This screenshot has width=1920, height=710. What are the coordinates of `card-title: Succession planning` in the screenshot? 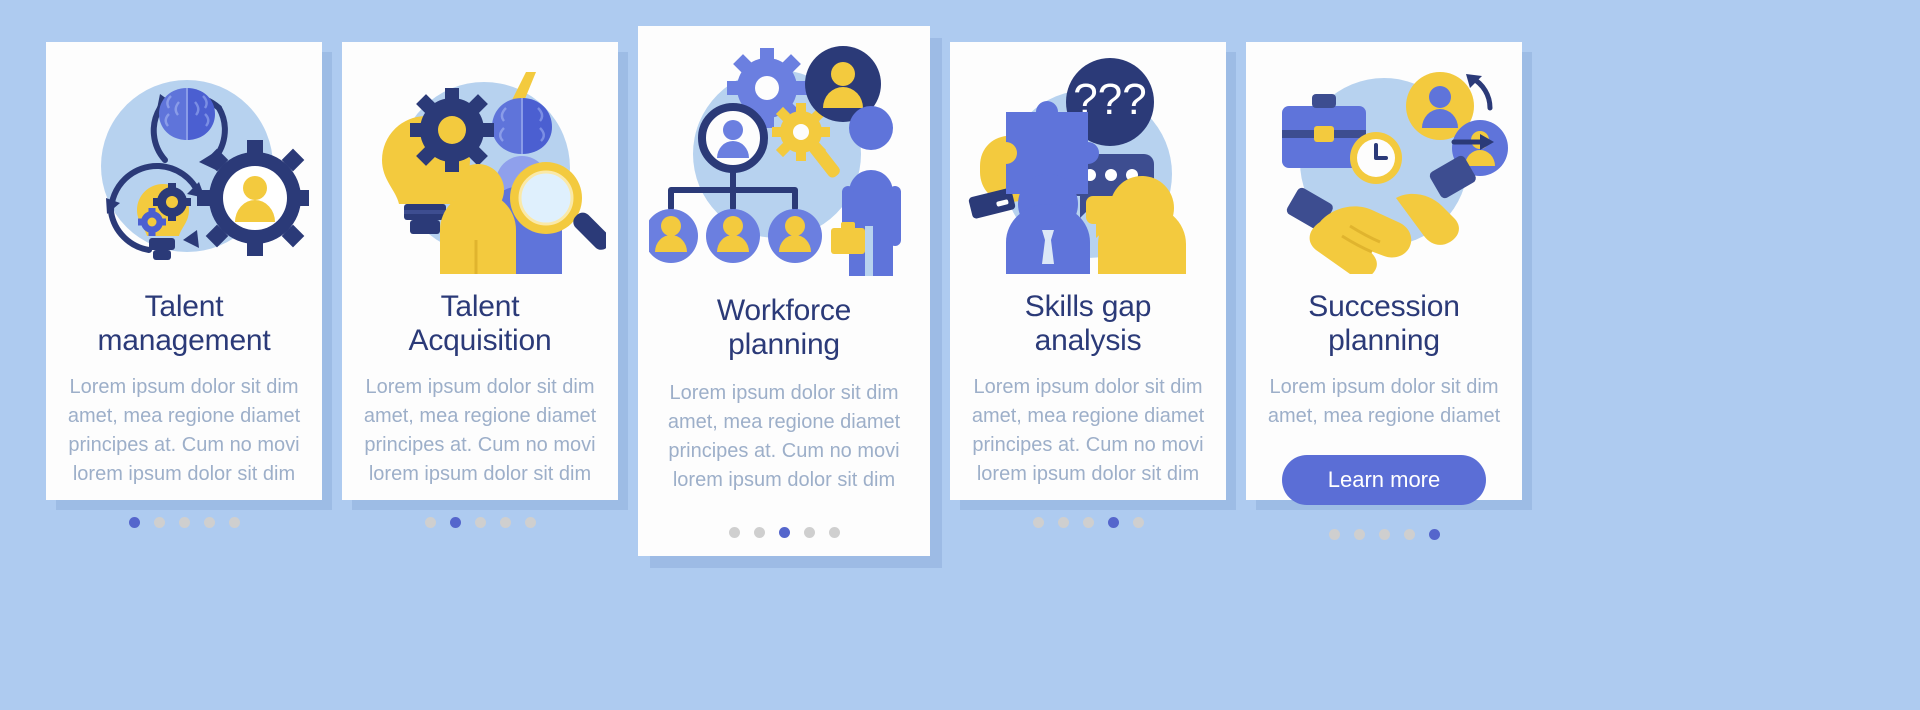 It's located at (1384, 323).